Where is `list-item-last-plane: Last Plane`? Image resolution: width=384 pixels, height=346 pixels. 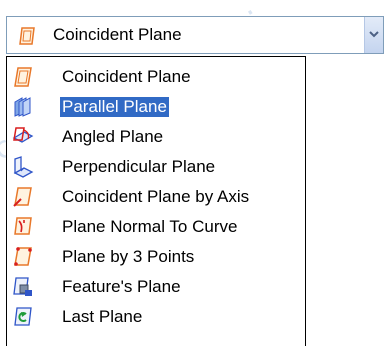 list-item-last-plane: Last Plane is located at coordinates (156, 317).